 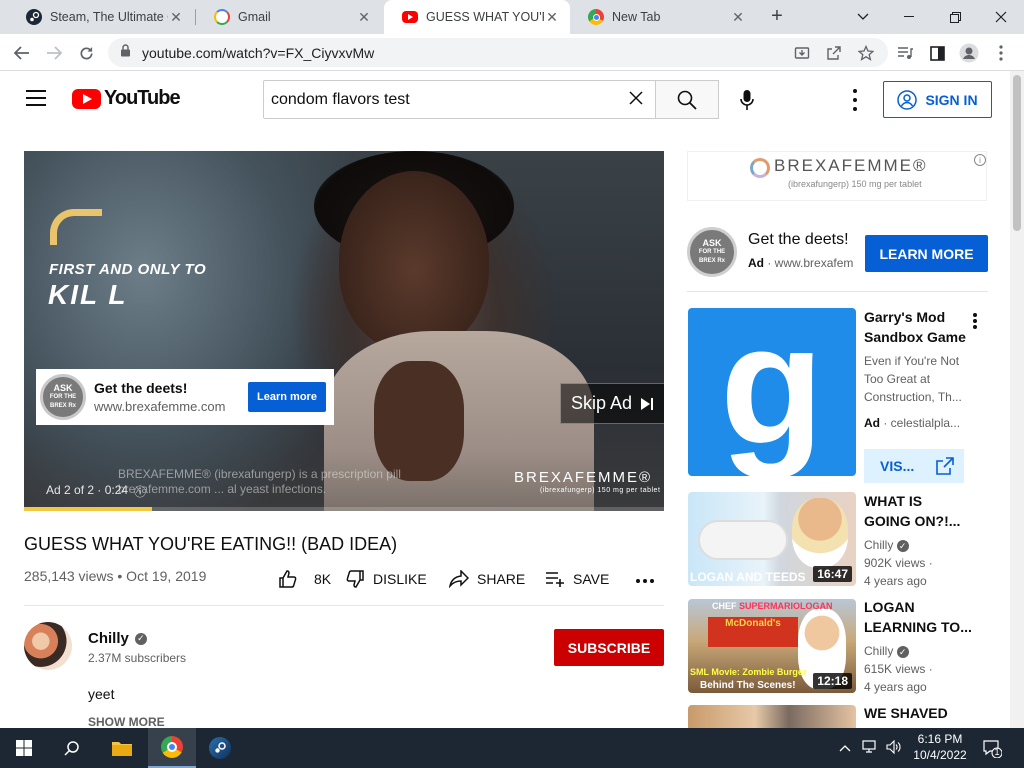 I want to click on start-button, so click(x=24, y=748).